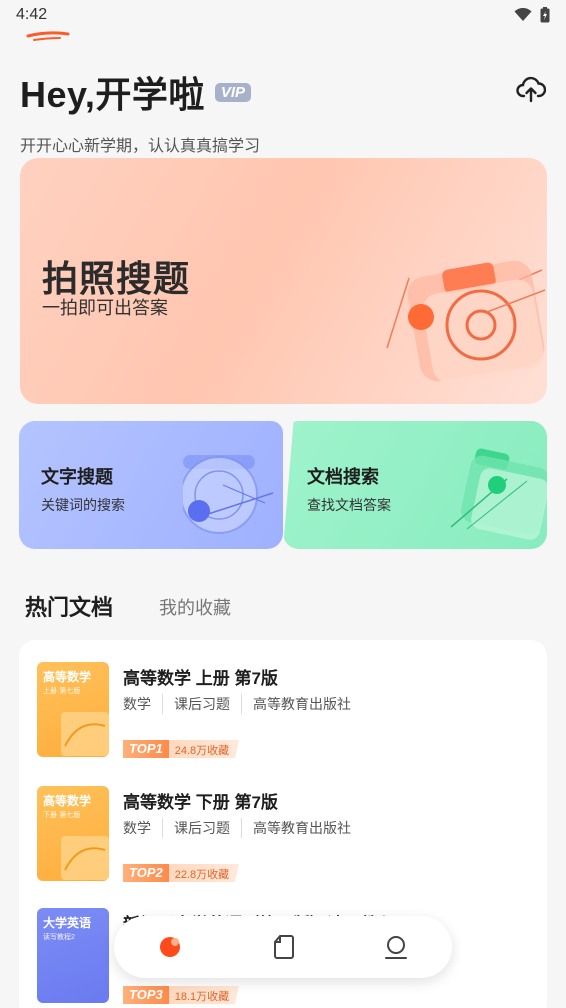 This screenshot has height=1008, width=566. What do you see at coordinates (204, 873) in the screenshot?
I see `favorites-count: 22.8万收藏` at bounding box center [204, 873].